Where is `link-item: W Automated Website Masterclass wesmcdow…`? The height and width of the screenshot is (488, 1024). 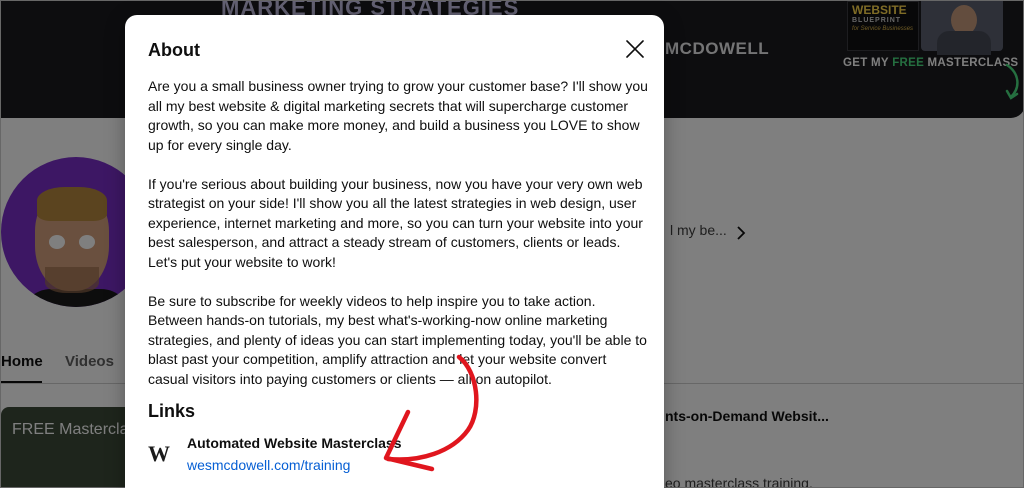
link-item: W Automated Website Masterclass wesmcdow… is located at coordinates (388, 455).